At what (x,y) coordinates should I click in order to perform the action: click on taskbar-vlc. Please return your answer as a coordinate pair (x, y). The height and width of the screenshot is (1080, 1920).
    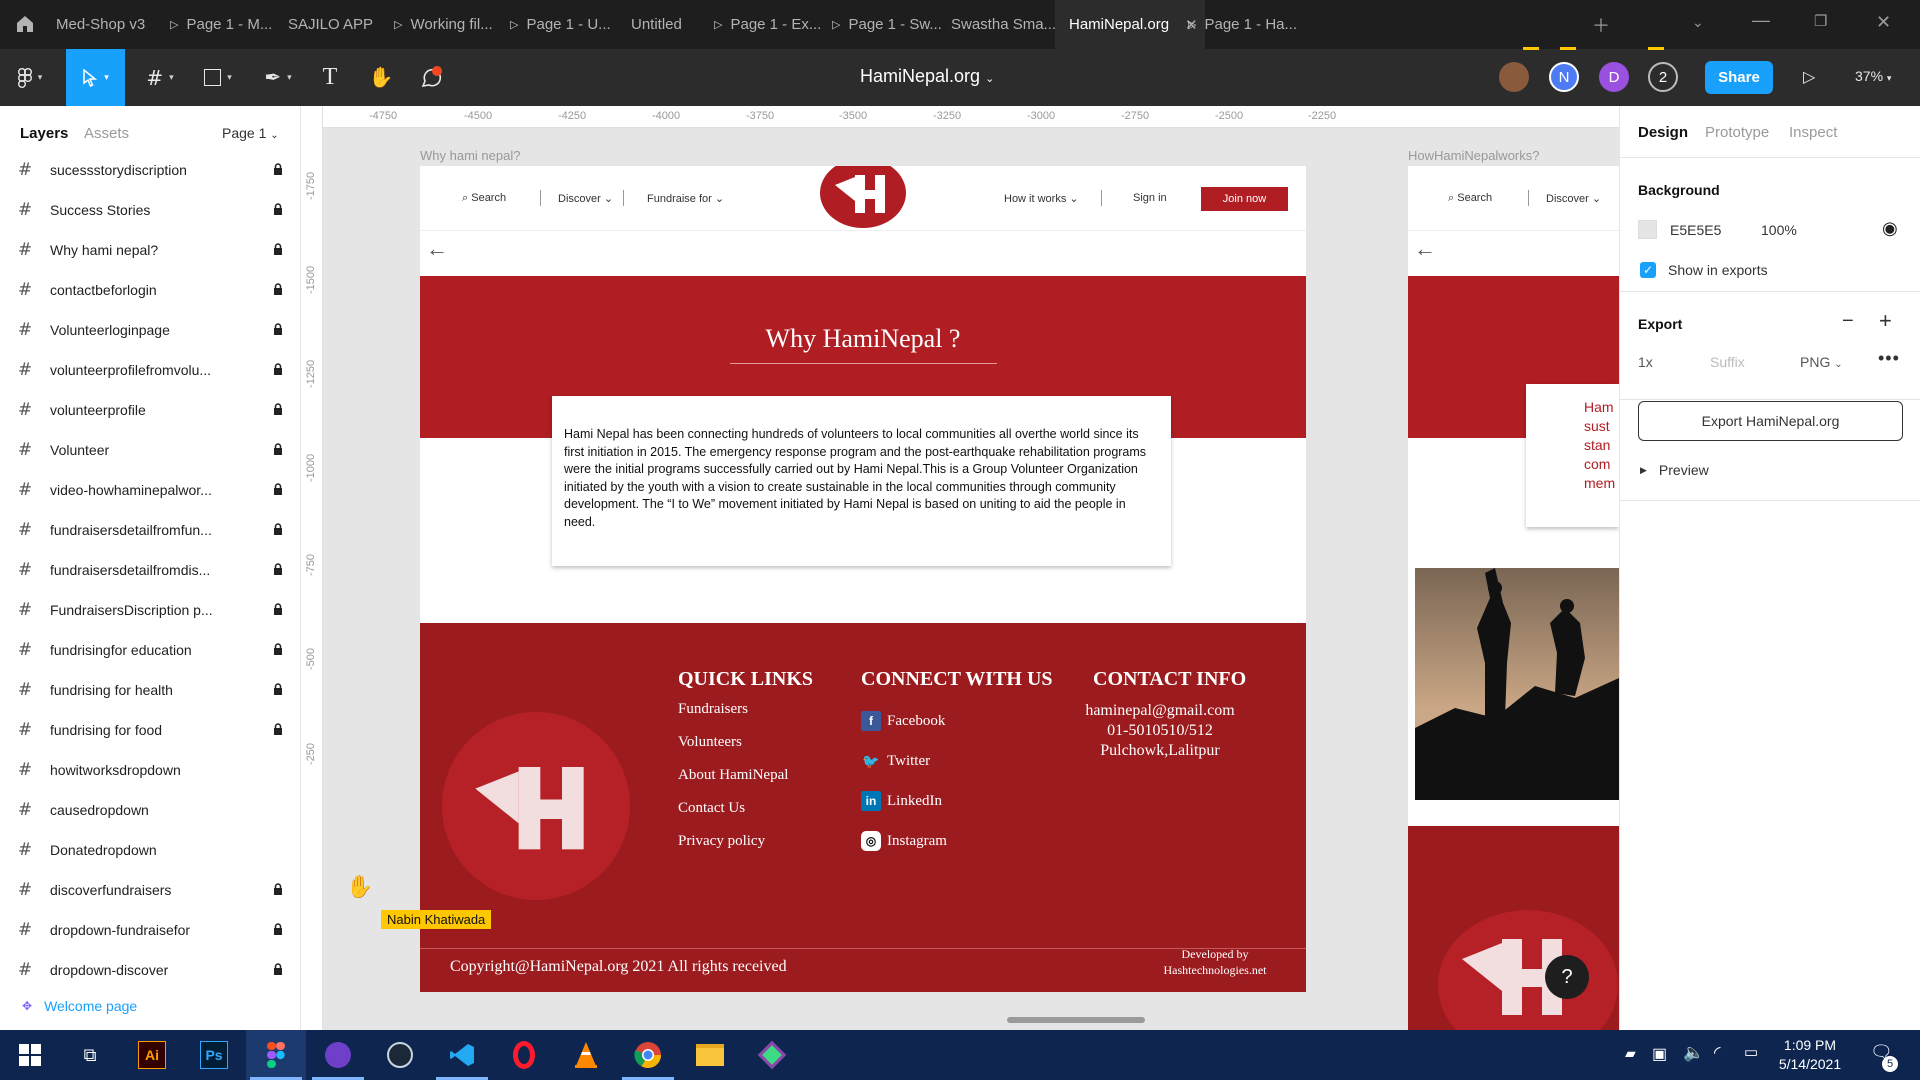
    Looking at the image, I should click on (586, 1055).